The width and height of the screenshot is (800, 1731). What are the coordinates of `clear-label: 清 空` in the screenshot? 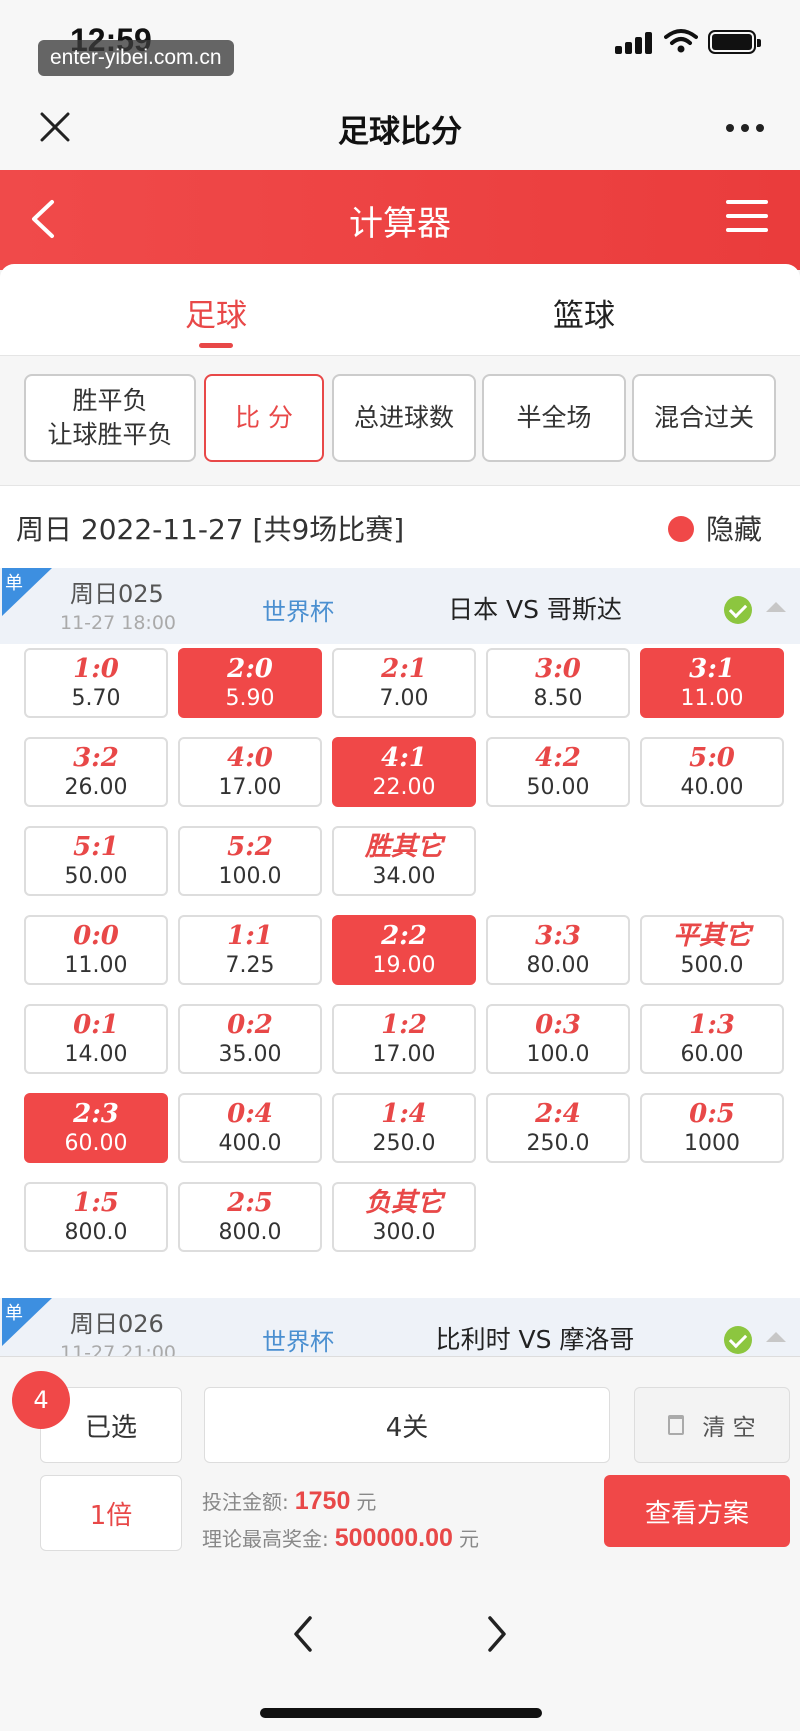 It's located at (729, 1428).